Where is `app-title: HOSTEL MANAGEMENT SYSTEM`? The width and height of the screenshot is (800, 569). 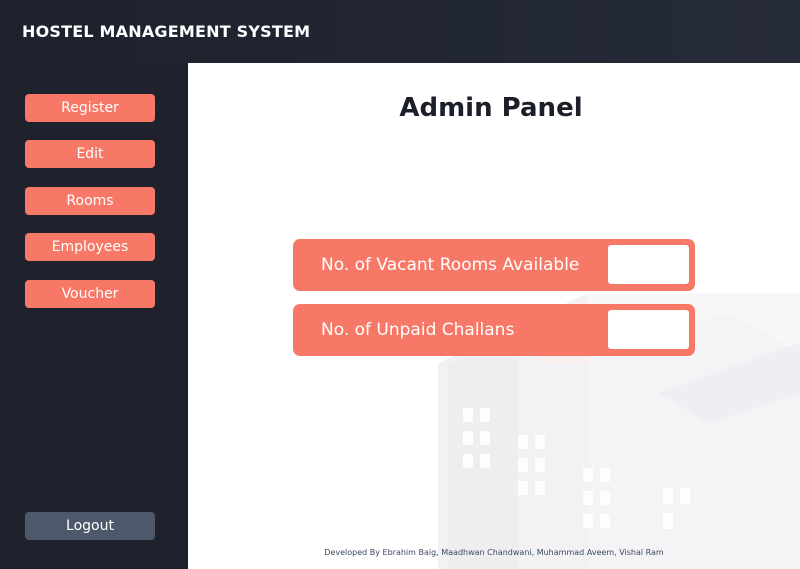
app-title: HOSTEL MANAGEMENT SYSTEM is located at coordinates (166, 31).